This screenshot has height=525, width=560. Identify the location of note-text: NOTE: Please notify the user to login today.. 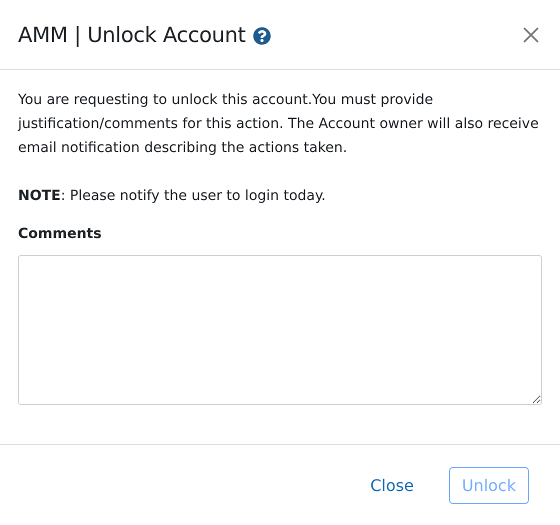
(172, 196).